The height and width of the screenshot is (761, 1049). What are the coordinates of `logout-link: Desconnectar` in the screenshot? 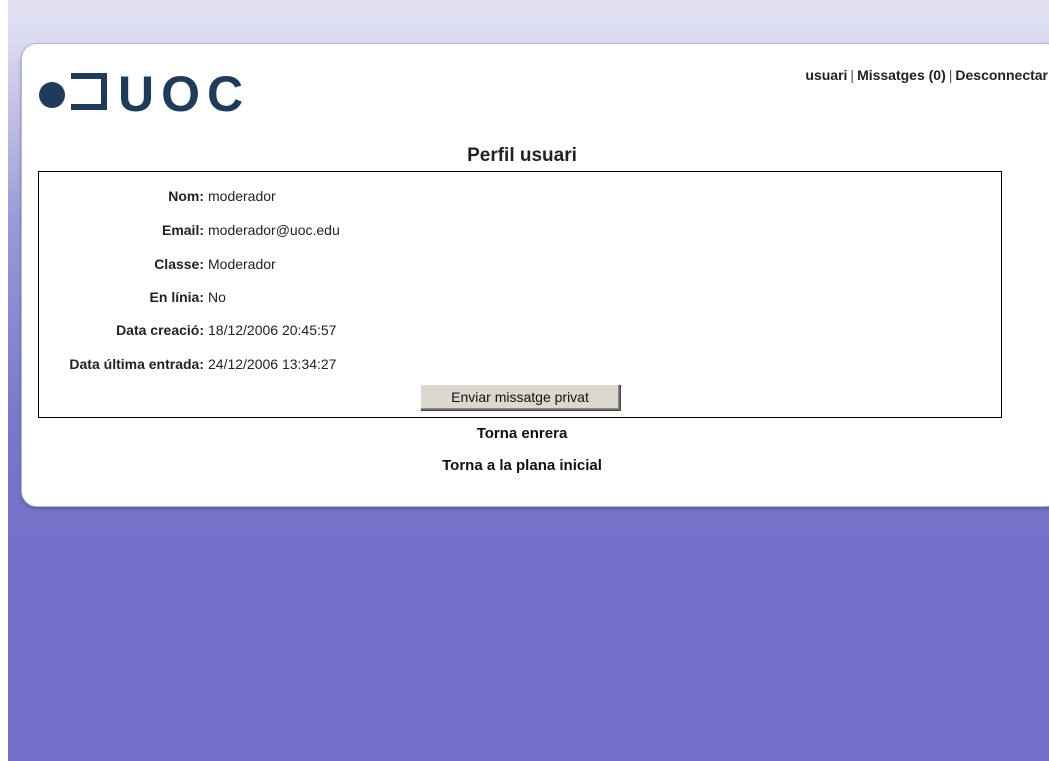 It's located at (1001, 75).